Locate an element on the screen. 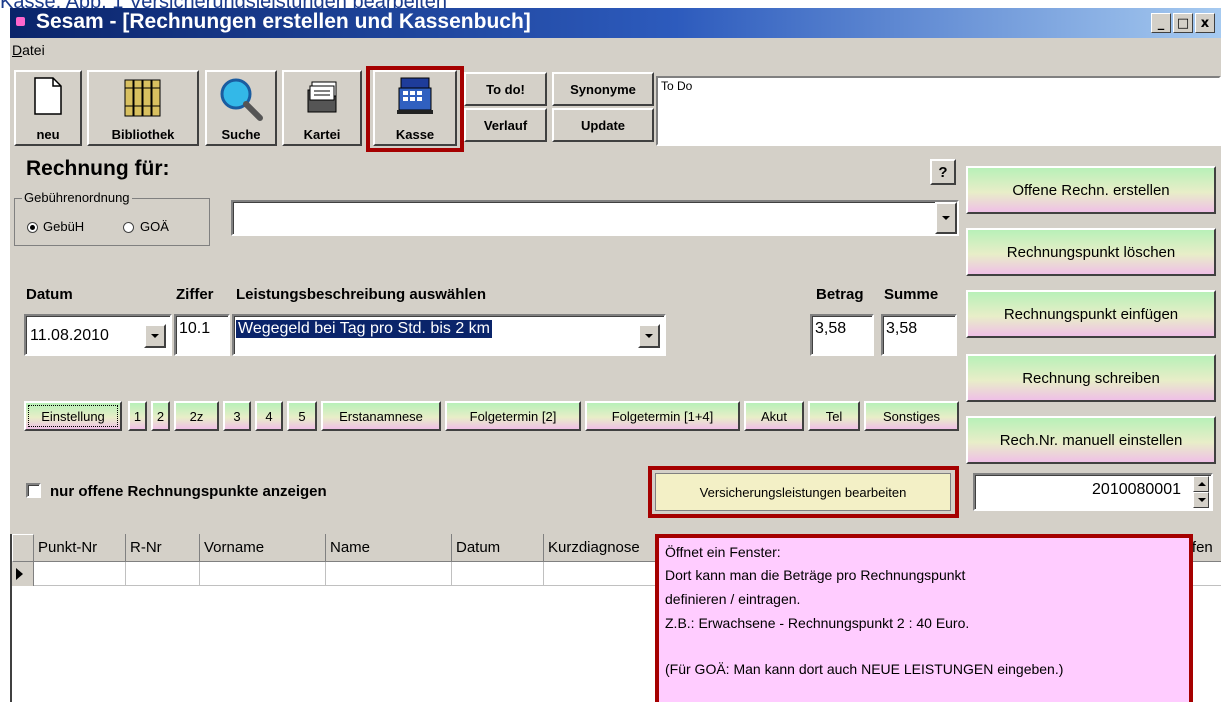  library-button: Bibliothek is located at coordinates (143, 108).